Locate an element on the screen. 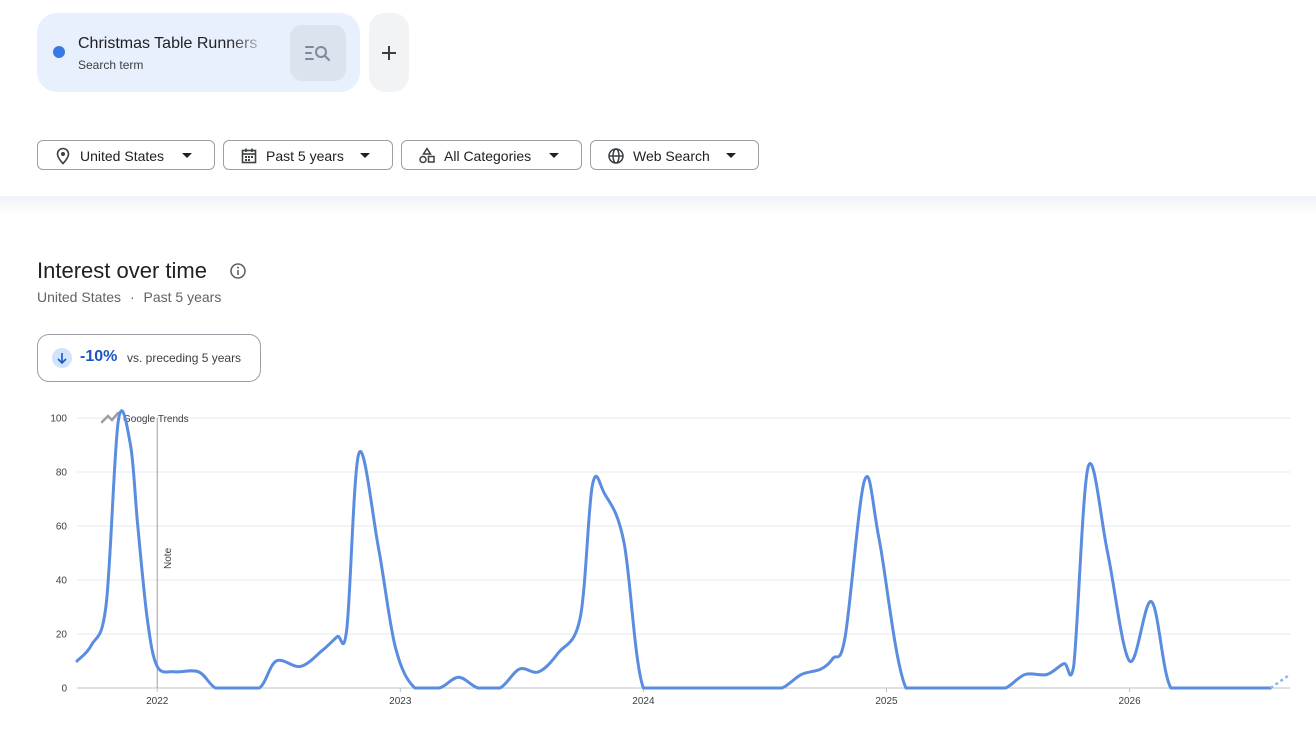 The width and height of the screenshot is (1316, 730). search-term-name: Christmas Table Runners is located at coordinates (173, 44).